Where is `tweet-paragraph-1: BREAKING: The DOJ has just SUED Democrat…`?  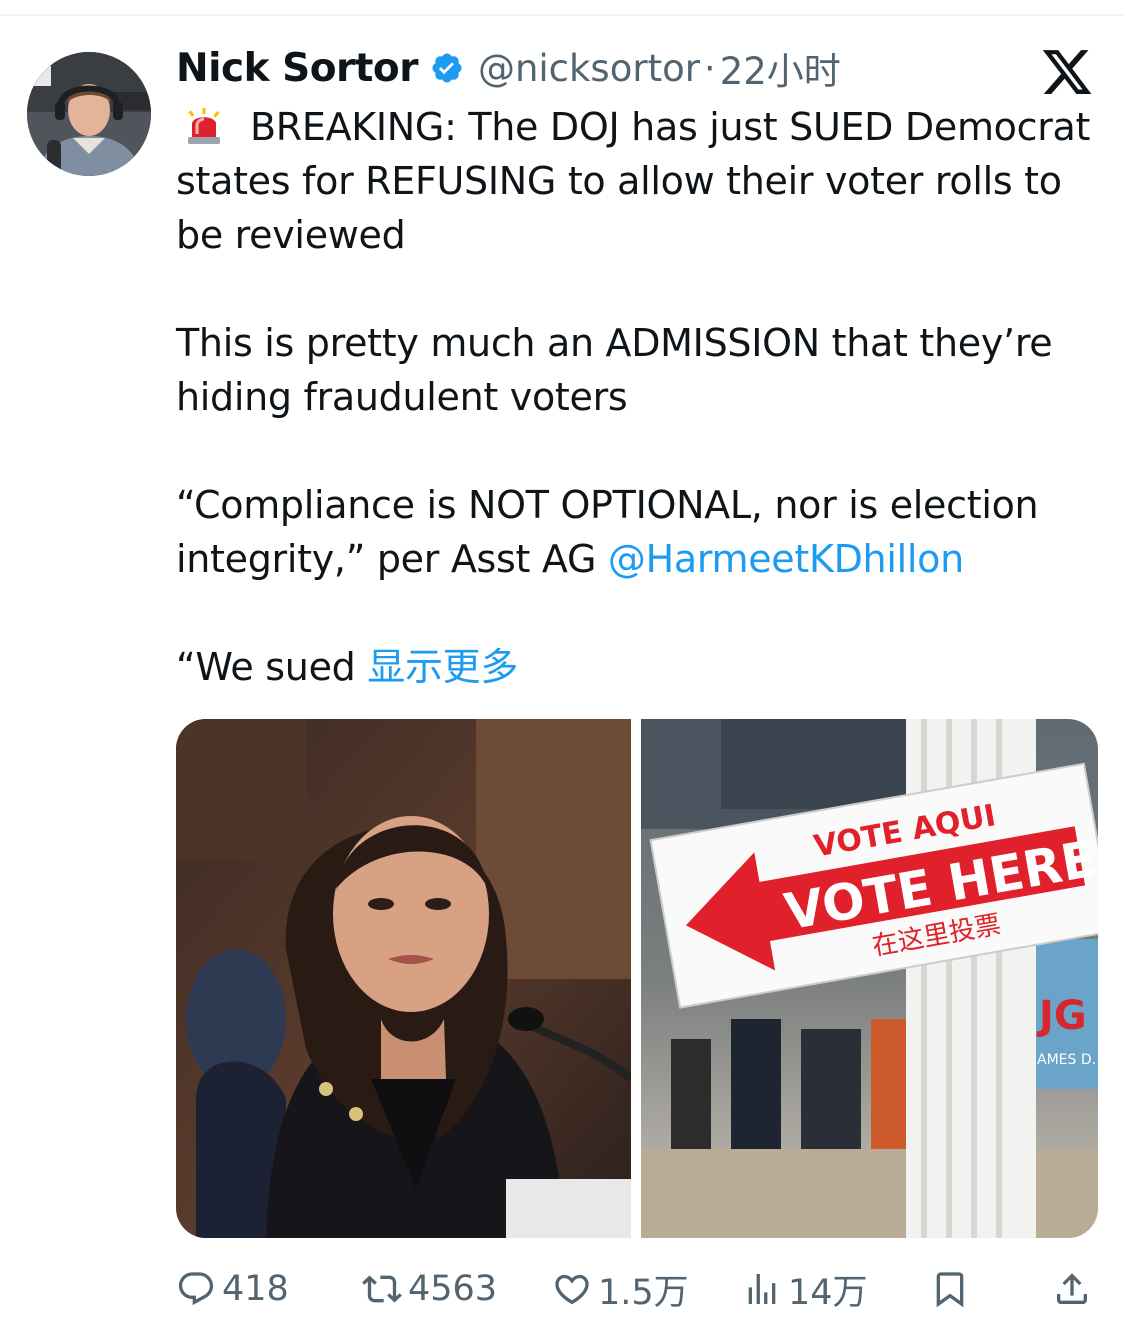 tweet-paragraph-1: BREAKING: The DOJ has just SUED Democrat… is located at coordinates (636, 181).